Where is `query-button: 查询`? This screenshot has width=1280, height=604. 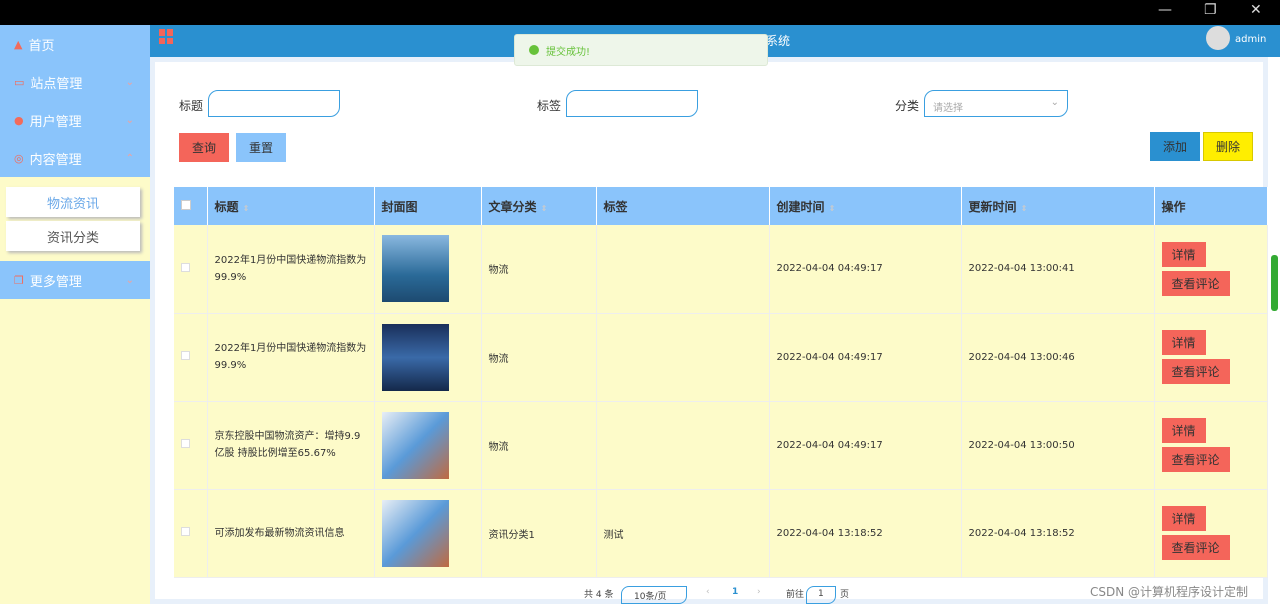
query-button: 查询 is located at coordinates (204, 147).